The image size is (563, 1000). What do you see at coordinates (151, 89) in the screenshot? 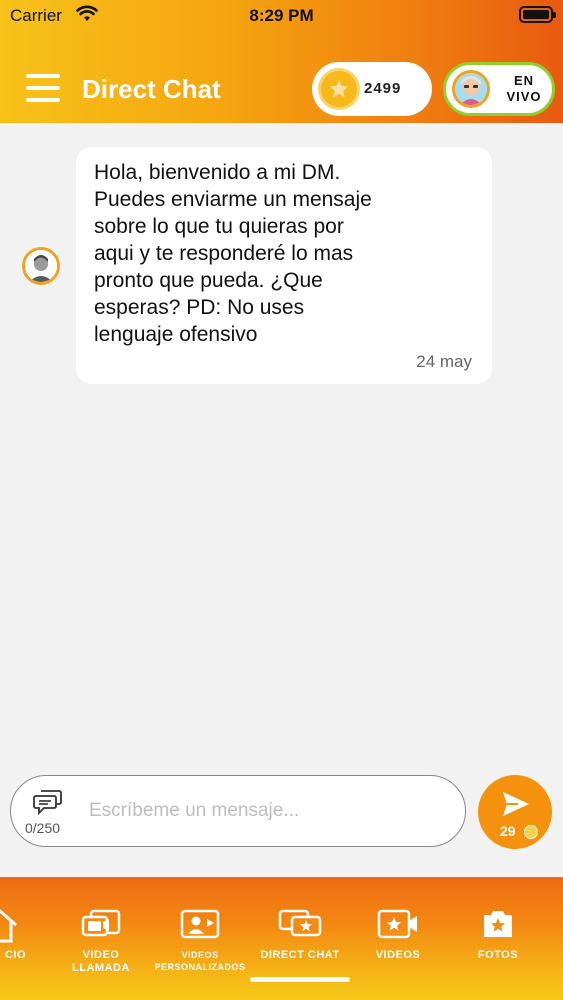
I see `page-title: Direct Chat` at bounding box center [151, 89].